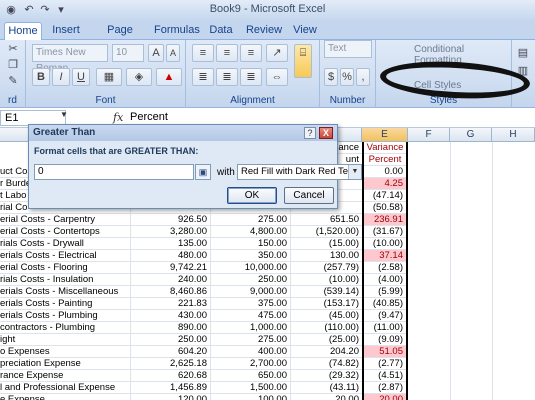 This screenshot has height=400, width=535. What do you see at coordinates (170, 304) in the screenshot?
I see `cell-b: 221.83` at bounding box center [170, 304].